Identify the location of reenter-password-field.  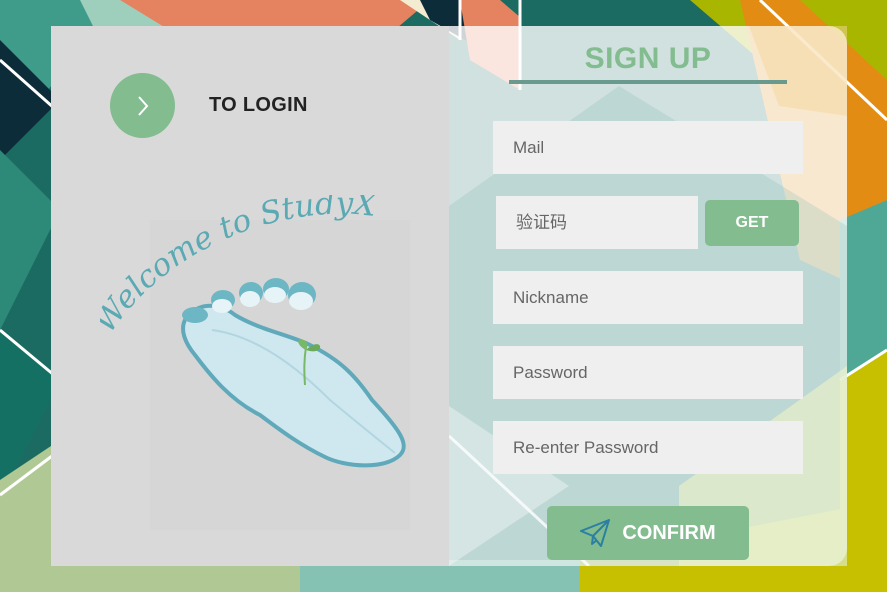
(648, 447).